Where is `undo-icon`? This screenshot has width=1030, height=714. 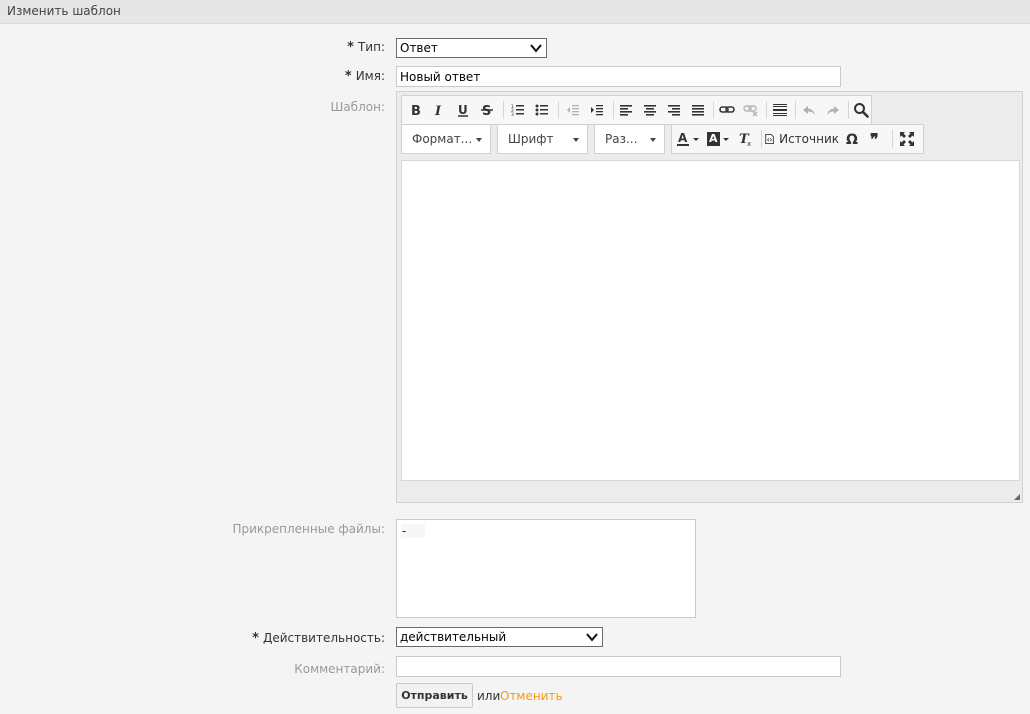
undo-icon is located at coordinates (809, 110).